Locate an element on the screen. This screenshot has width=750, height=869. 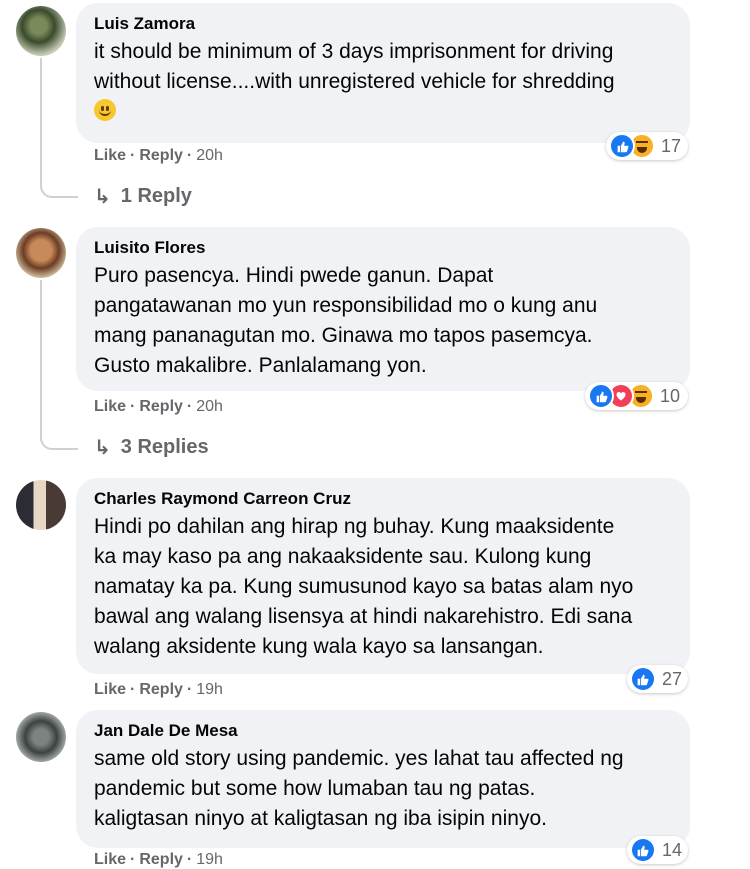
view-replies-button: ↳ 1 Reply is located at coordinates (143, 196).